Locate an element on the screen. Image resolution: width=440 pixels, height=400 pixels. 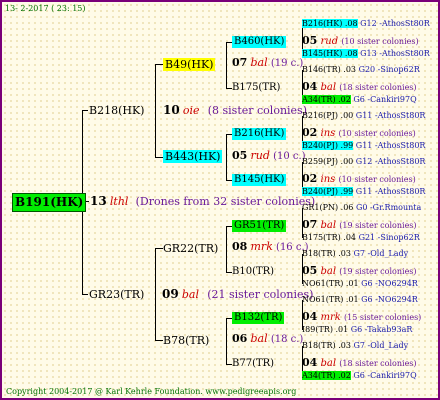
b132-note: (15 sister colonies) is located at coordinates (383, 317).